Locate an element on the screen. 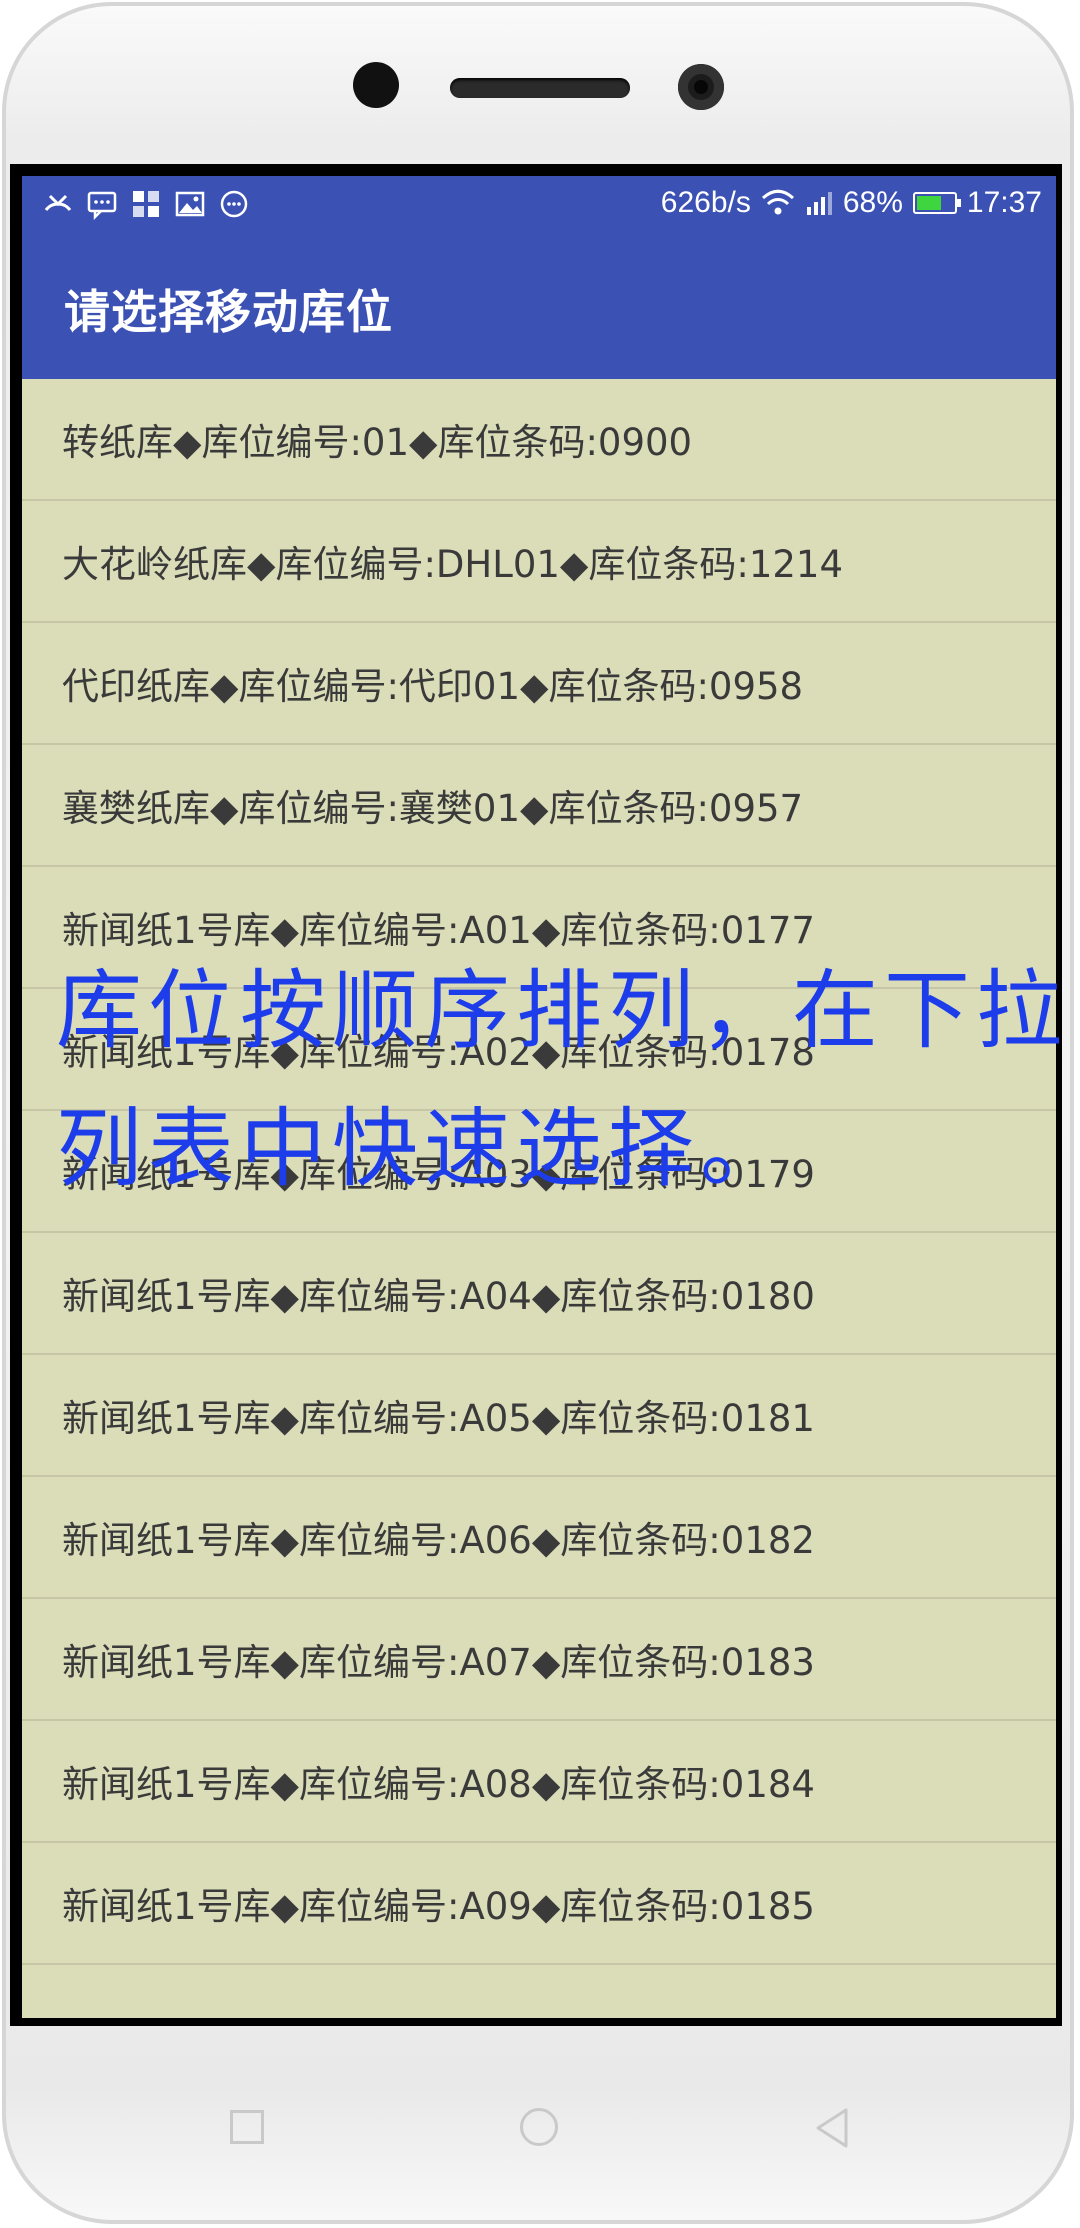 The width and height of the screenshot is (1080, 2228). app-grid-icon is located at coordinates (146, 204).